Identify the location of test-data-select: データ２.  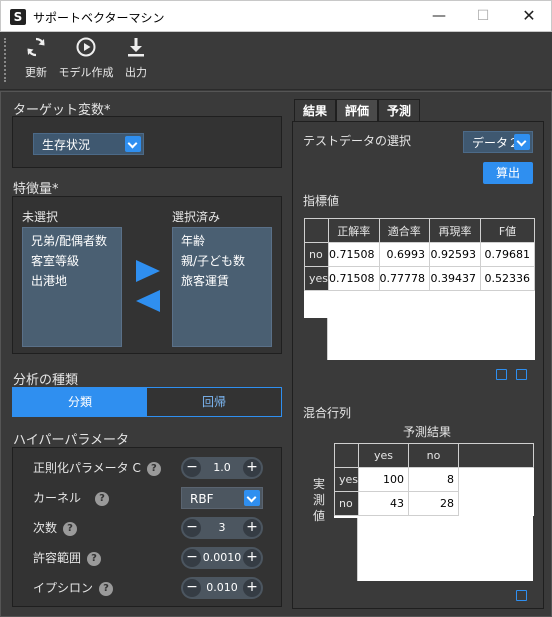
(498, 142).